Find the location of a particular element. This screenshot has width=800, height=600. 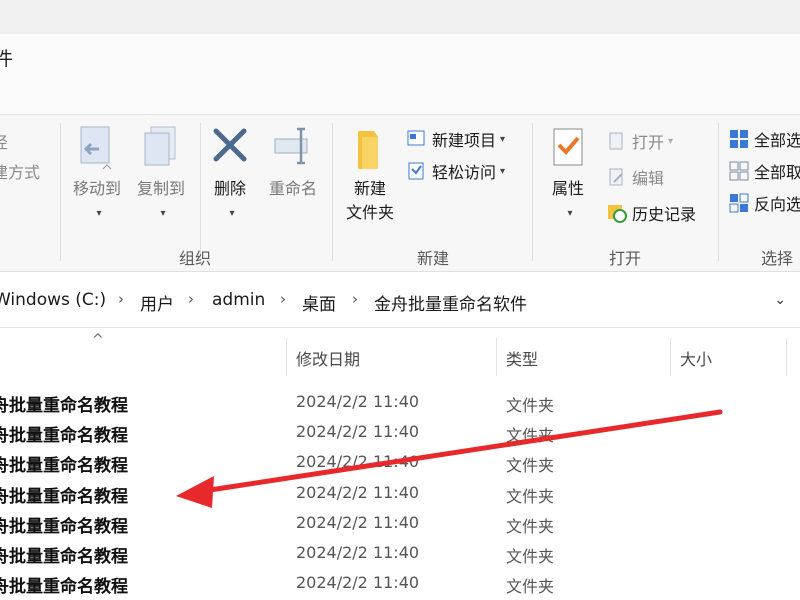

breadcrumb-admin: admin is located at coordinates (238, 300).